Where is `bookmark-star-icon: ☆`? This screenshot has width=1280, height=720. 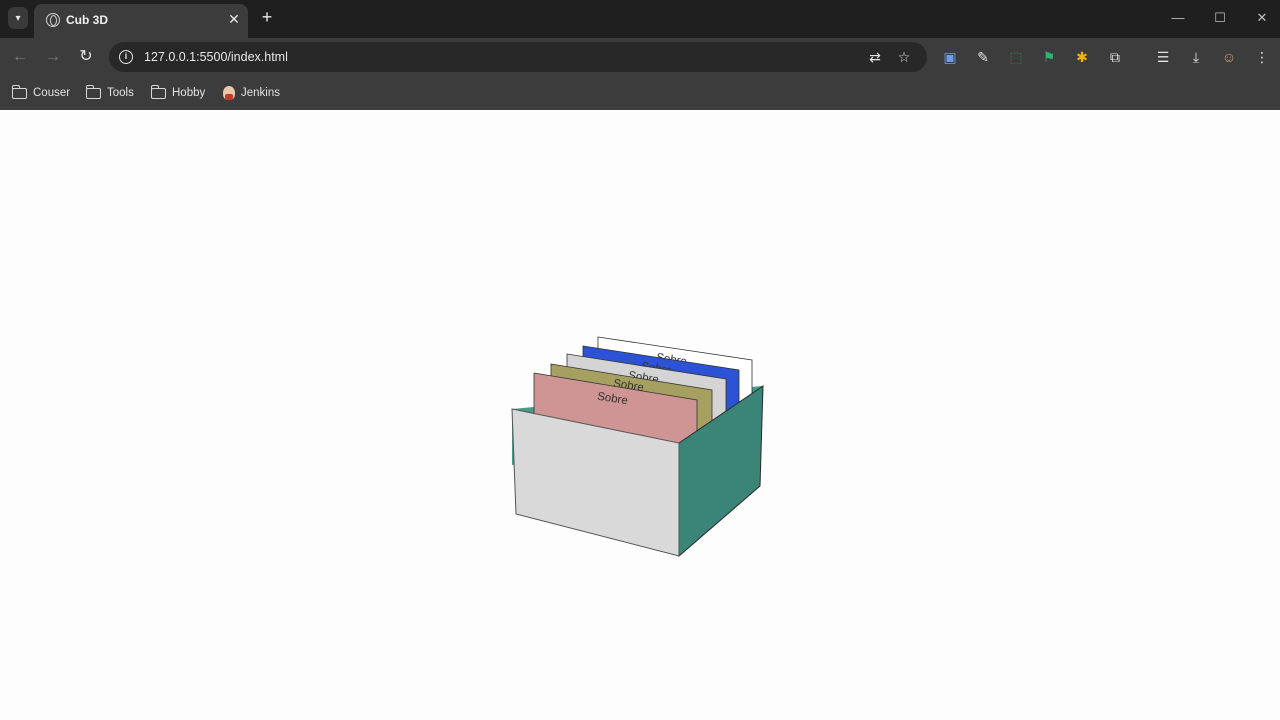
bookmark-star-icon: ☆ is located at coordinates (904, 57).